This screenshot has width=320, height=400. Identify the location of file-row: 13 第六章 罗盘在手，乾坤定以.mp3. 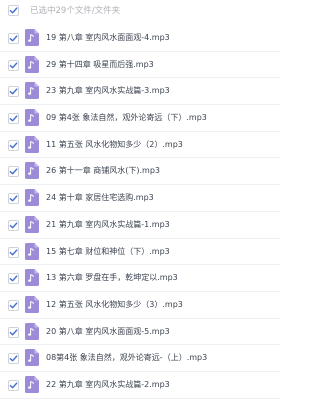
(140, 278).